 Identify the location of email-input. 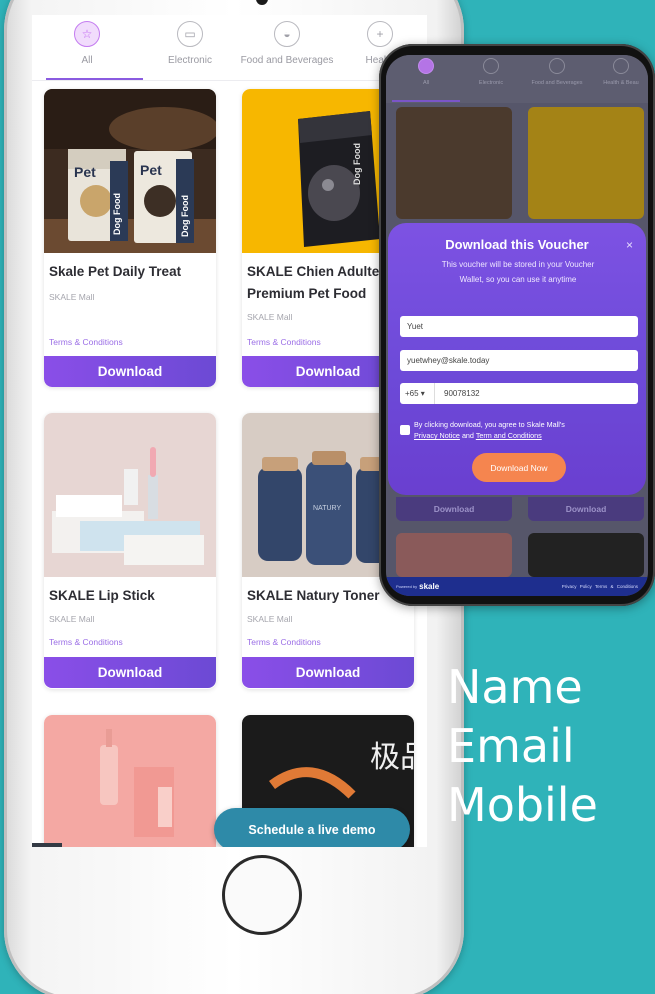
(519, 360).